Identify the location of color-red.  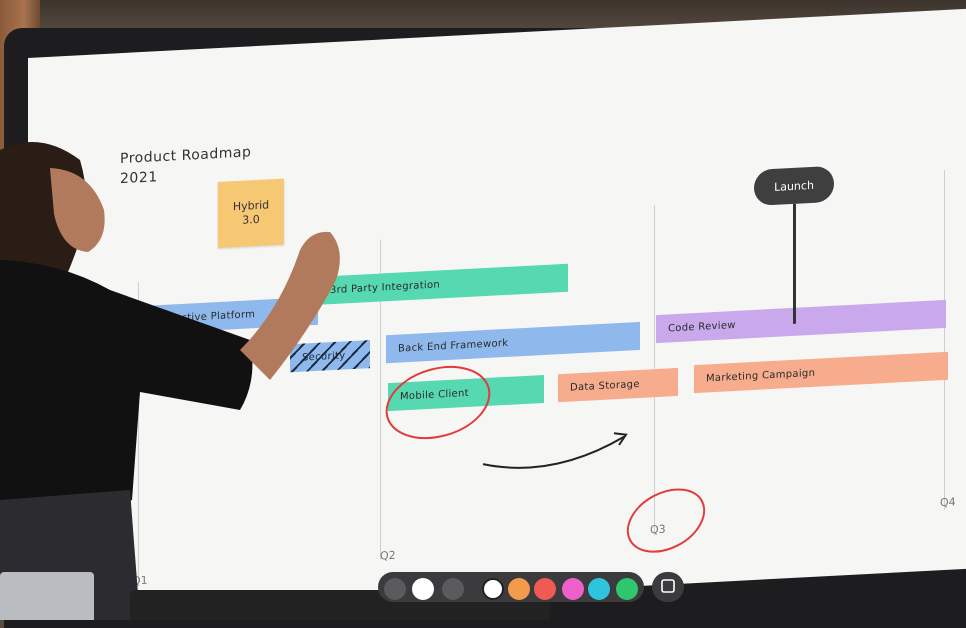
(545, 589).